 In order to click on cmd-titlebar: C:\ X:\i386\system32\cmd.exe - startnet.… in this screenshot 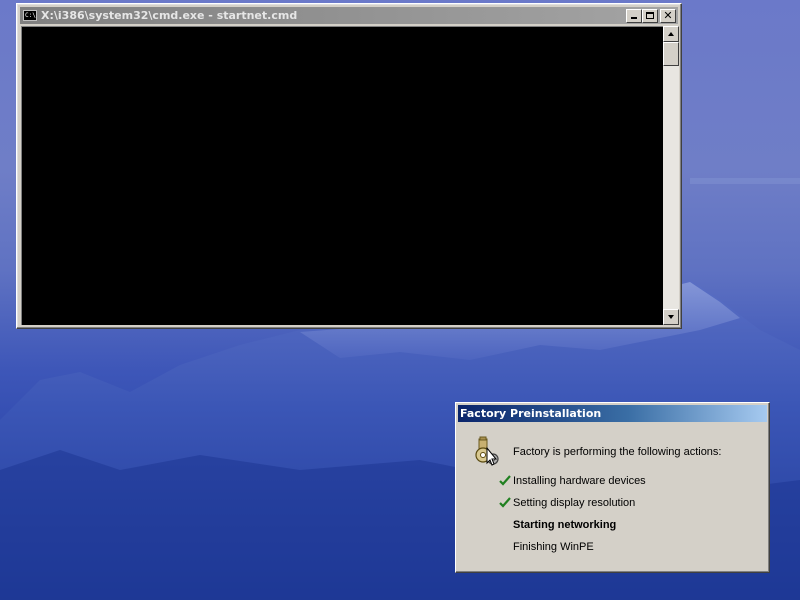, I will do `click(349, 15)`.